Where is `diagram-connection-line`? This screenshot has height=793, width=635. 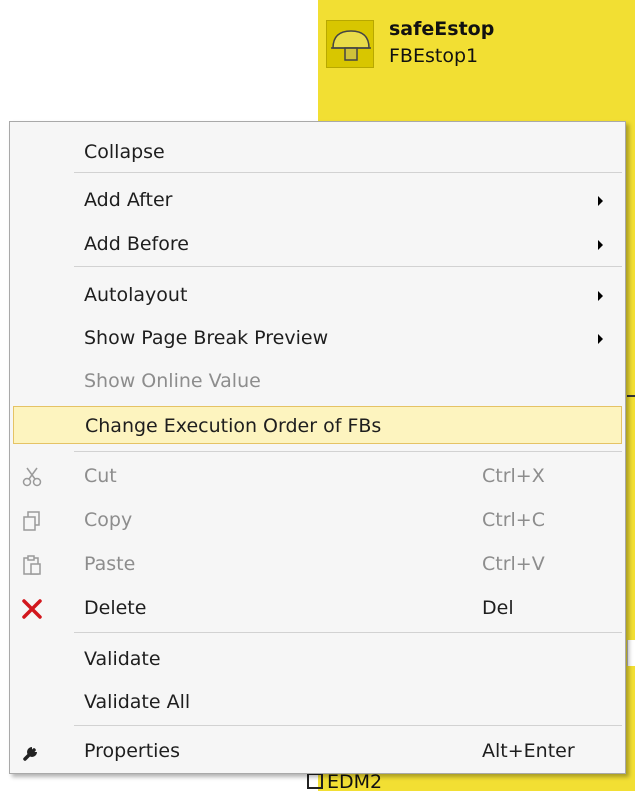
diagram-connection-line is located at coordinates (631, 396).